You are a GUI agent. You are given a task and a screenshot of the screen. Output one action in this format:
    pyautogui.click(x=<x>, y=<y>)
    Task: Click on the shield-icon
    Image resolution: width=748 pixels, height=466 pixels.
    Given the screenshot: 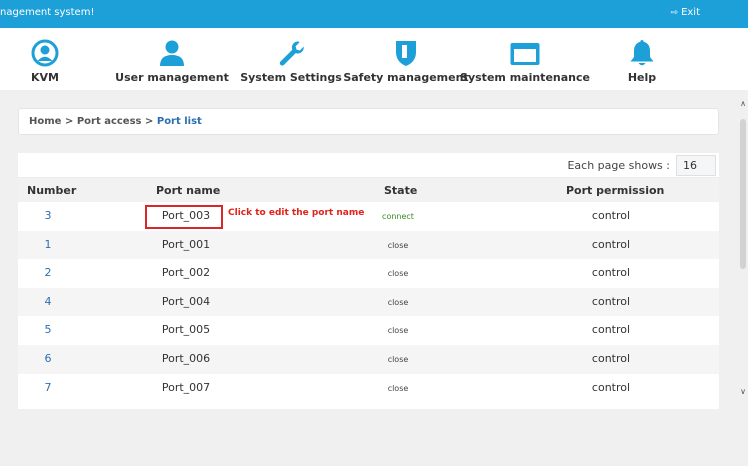 What is the action you would take?
    pyautogui.click(x=406, y=53)
    